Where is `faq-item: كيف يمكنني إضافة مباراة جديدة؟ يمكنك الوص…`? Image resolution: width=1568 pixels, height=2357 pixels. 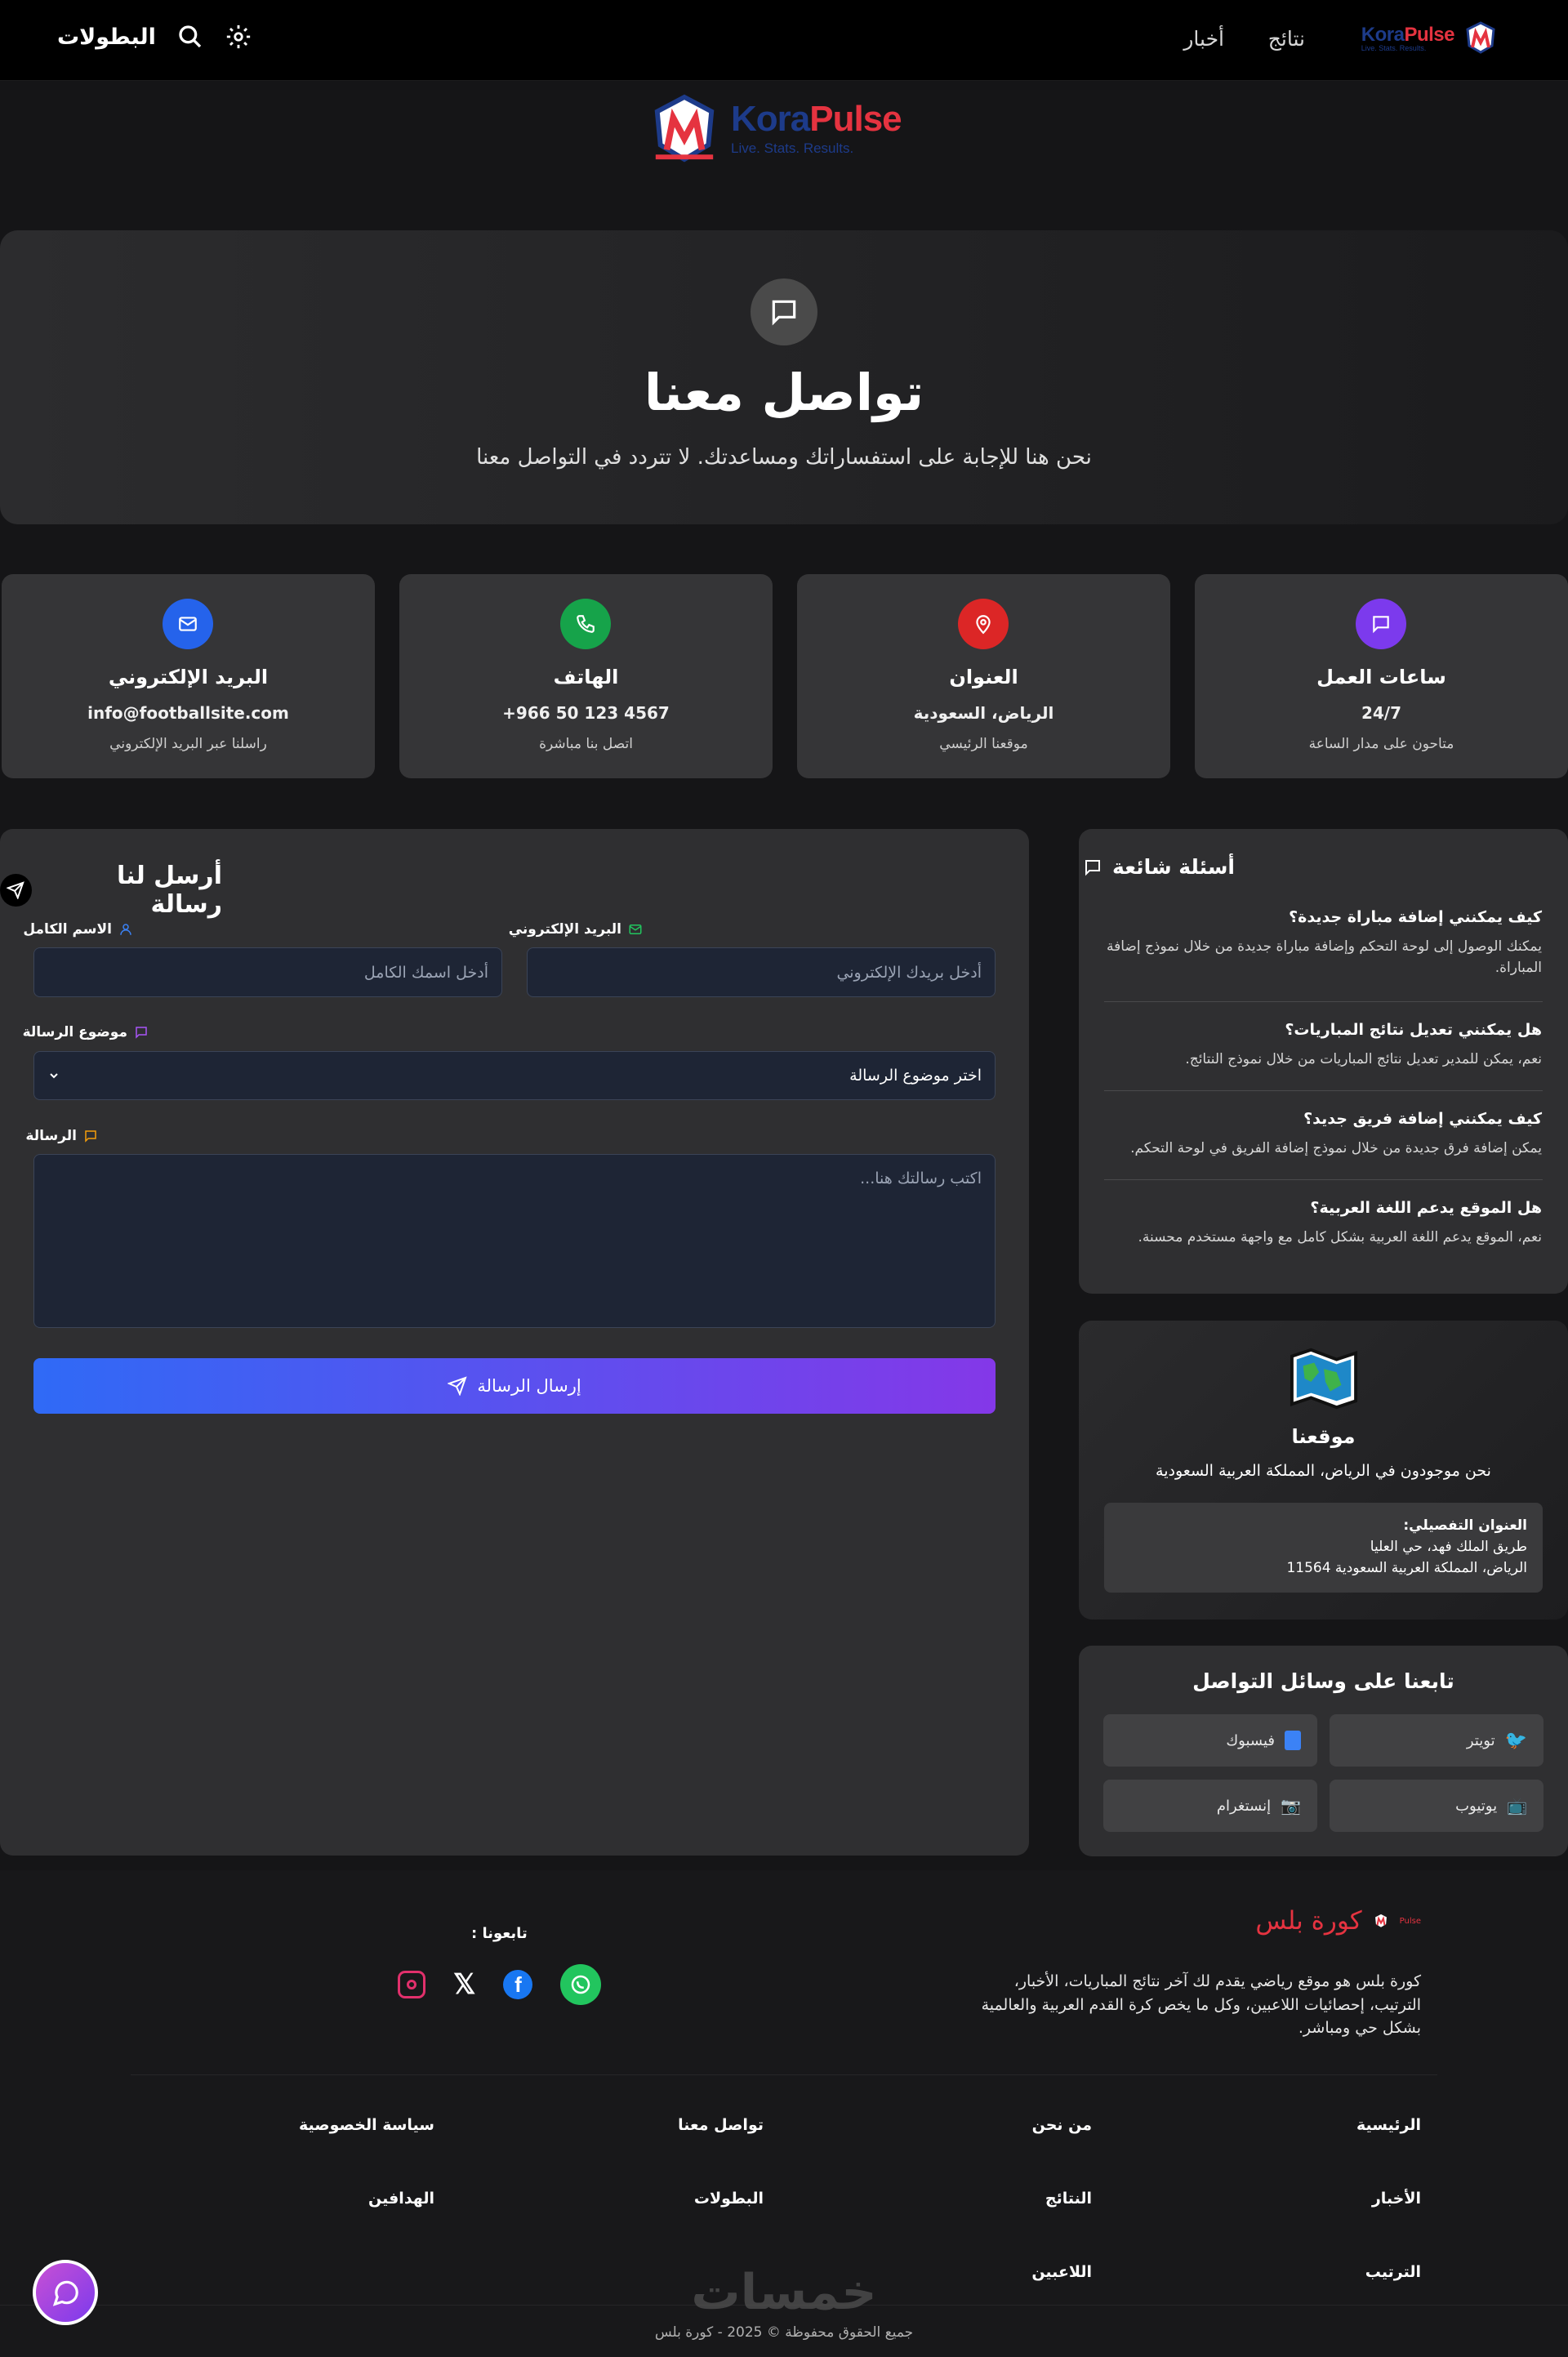
faq-item: كيف يمكنني إضافة مباراة جديدة؟ يمكنك الوص… is located at coordinates (1324, 942).